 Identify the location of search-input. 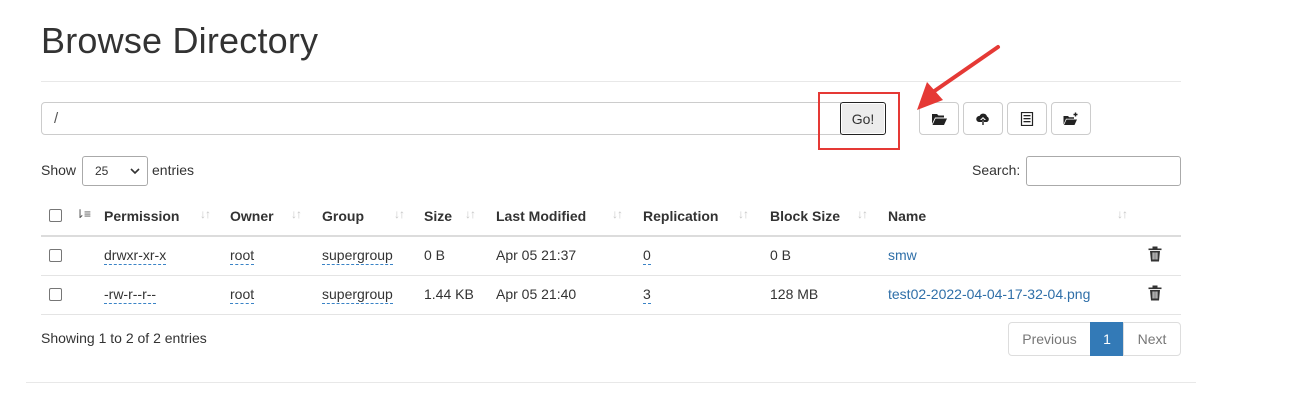
(1103, 171).